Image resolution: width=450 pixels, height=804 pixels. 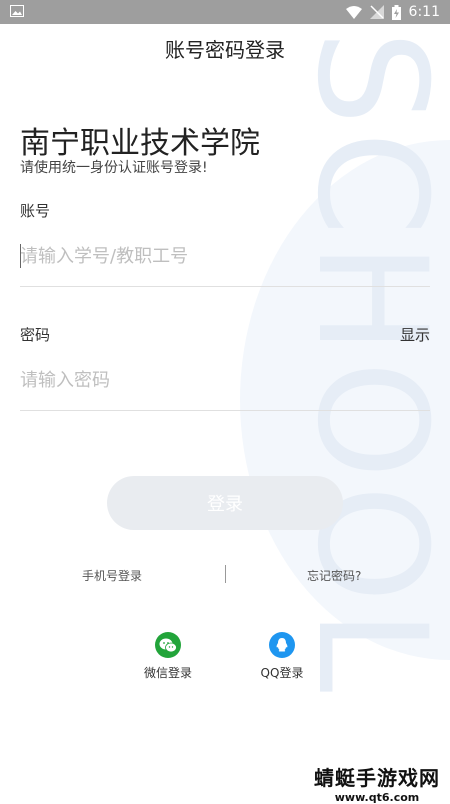 I want to click on account-underline, so click(x=225, y=286).